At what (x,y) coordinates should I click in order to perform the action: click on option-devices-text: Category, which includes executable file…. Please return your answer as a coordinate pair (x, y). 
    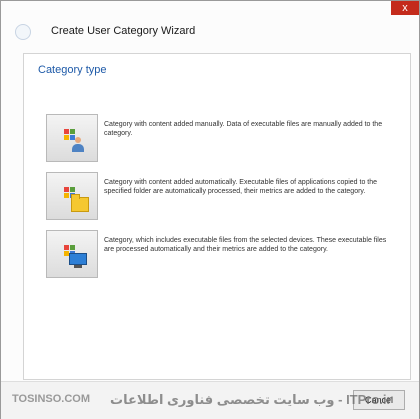
    Looking at the image, I should click on (245, 245).